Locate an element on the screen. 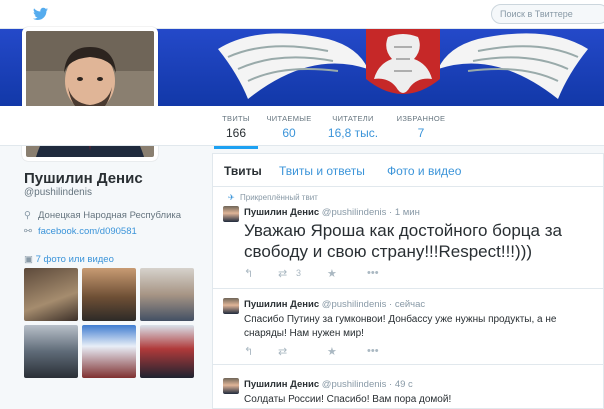  link-icon: ⚯ is located at coordinates (28, 231).